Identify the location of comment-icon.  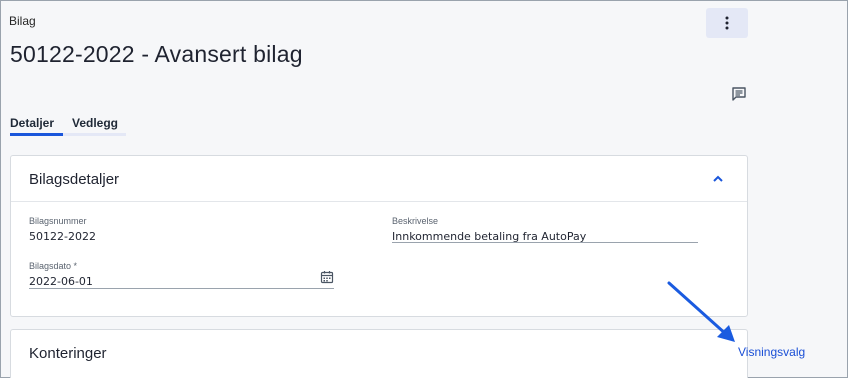
(739, 94).